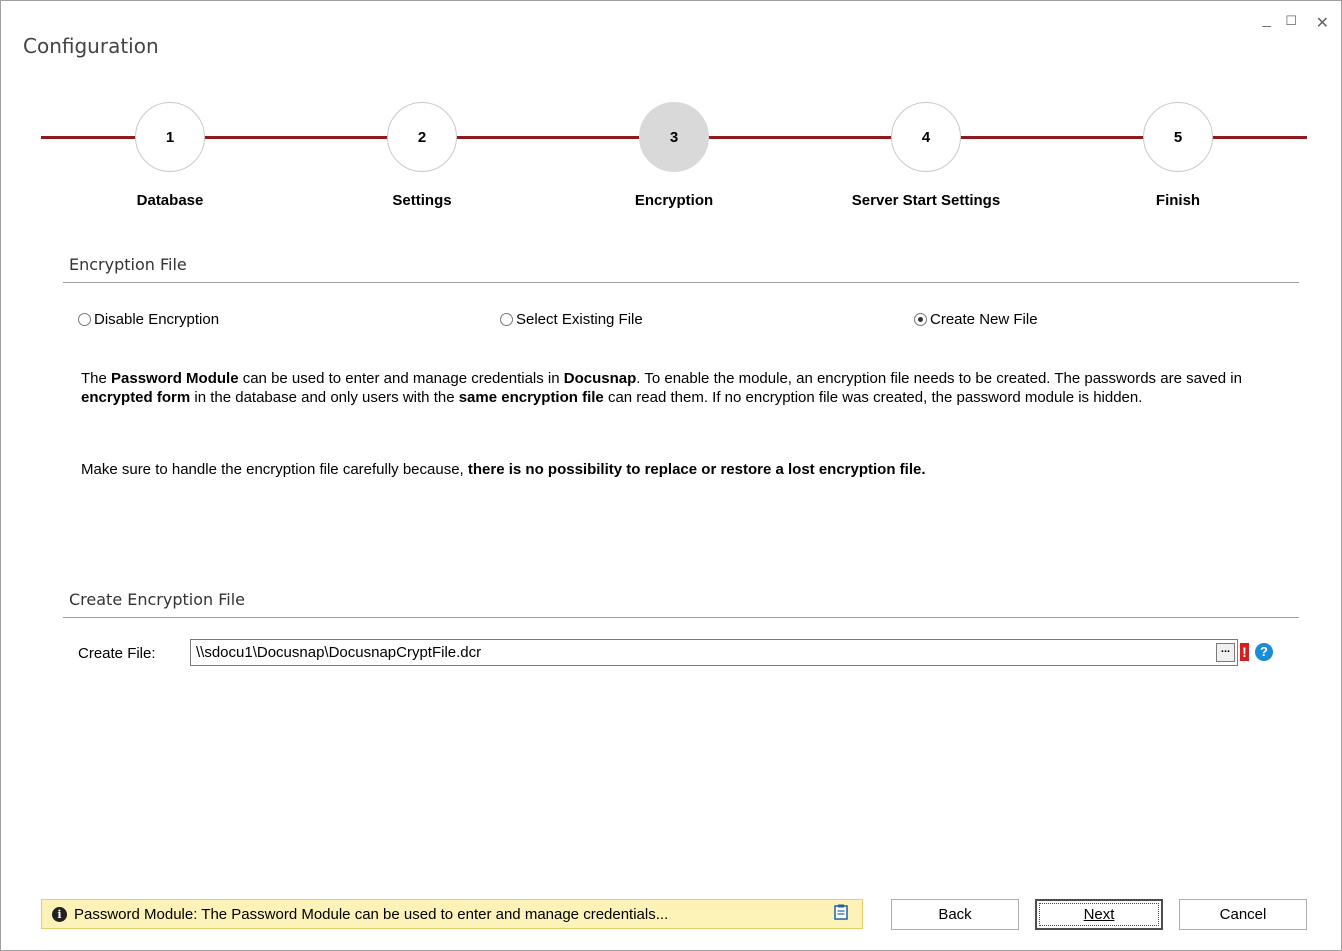 Image resolution: width=1342 pixels, height=951 pixels. Describe the element at coordinates (531, 397) in the screenshot. I see `text-segment: same encryption file` at that location.